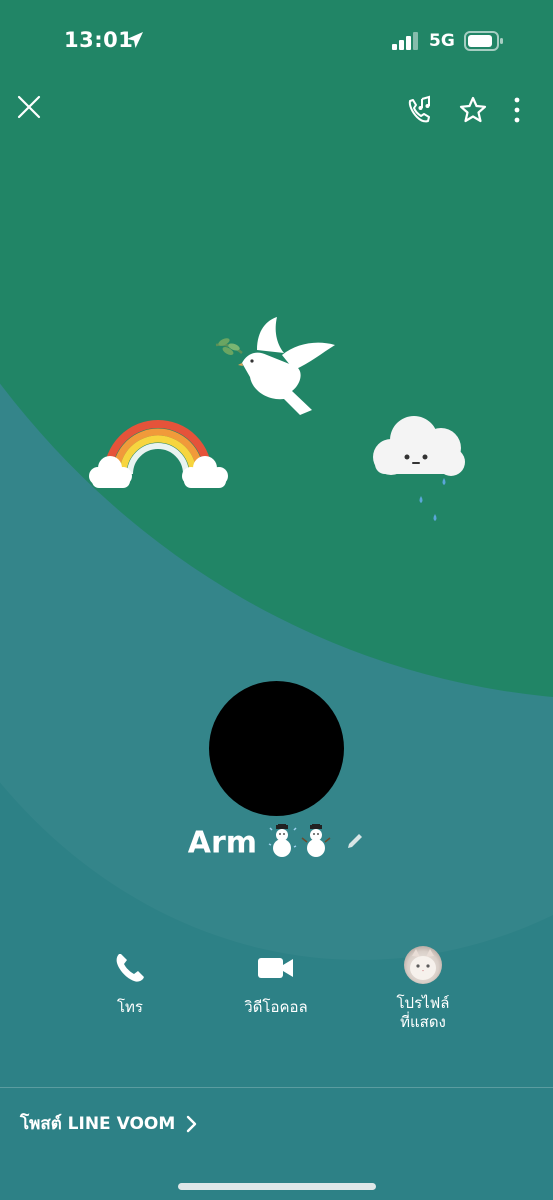 The image size is (553, 1200). I want to click on status-bar: 13:01 5G, so click(276, 41).